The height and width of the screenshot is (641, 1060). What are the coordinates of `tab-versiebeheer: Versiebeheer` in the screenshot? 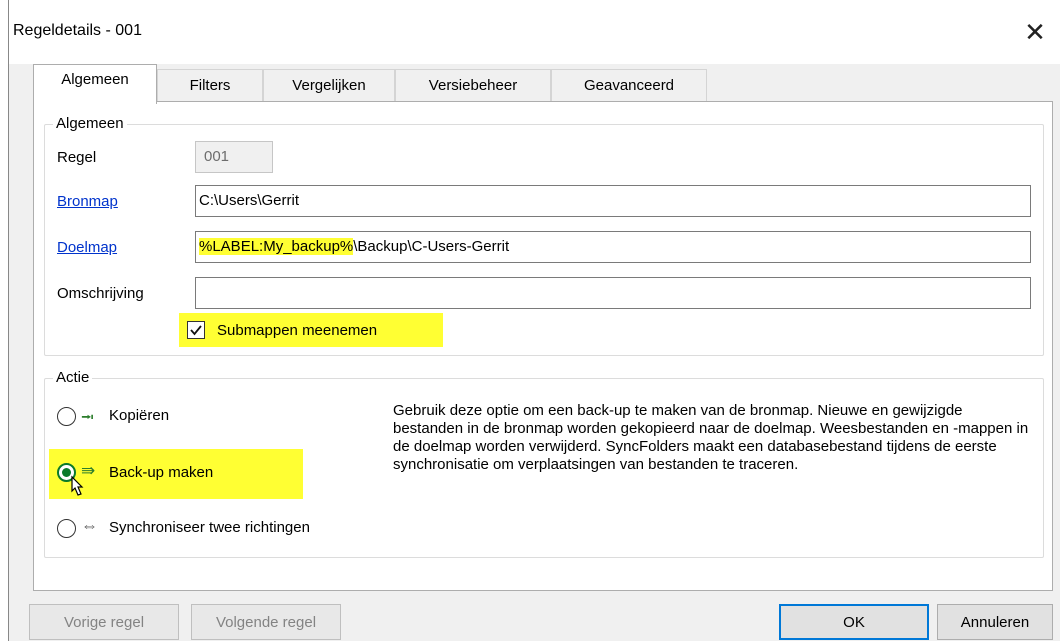 It's located at (473, 85).